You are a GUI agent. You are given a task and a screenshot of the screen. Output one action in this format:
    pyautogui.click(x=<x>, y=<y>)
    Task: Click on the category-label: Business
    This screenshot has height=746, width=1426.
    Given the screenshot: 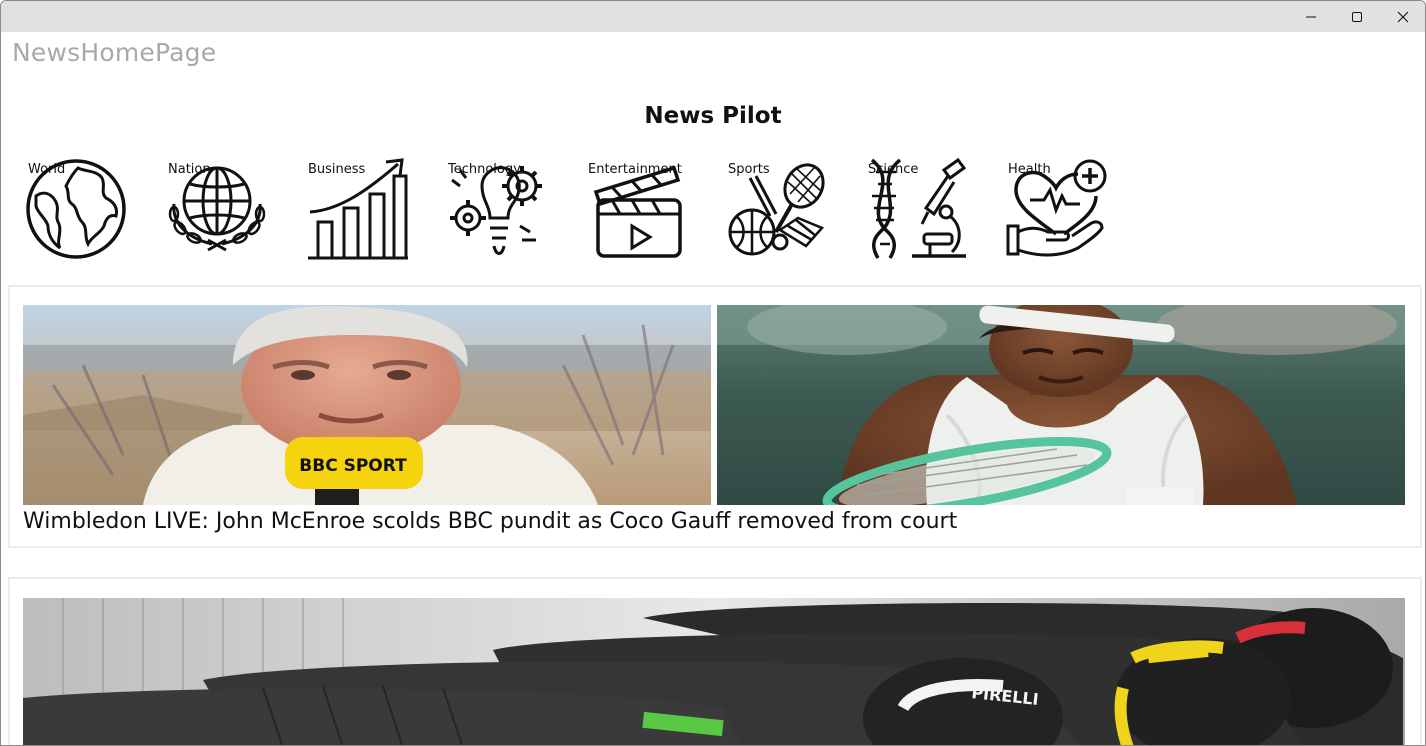 What is the action you would take?
    pyautogui.click(x=337, y=169)
    